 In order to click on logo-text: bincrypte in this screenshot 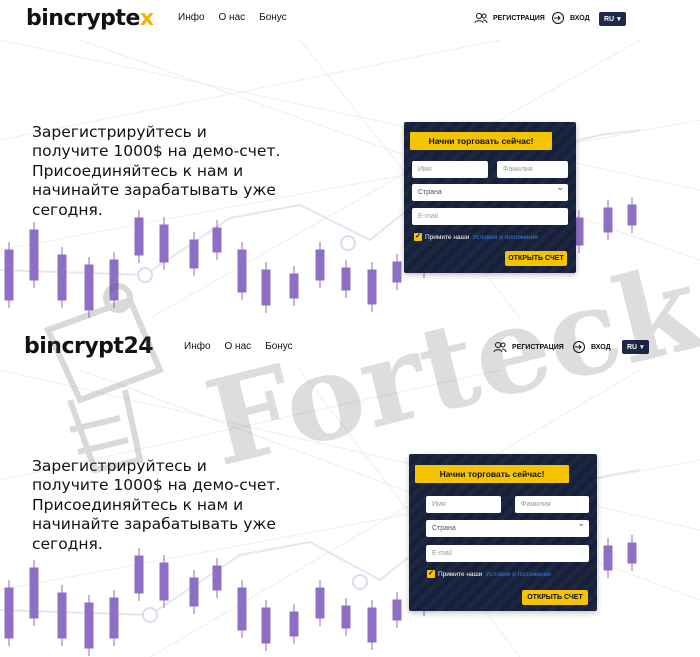, I will do `click(83, 18)`.